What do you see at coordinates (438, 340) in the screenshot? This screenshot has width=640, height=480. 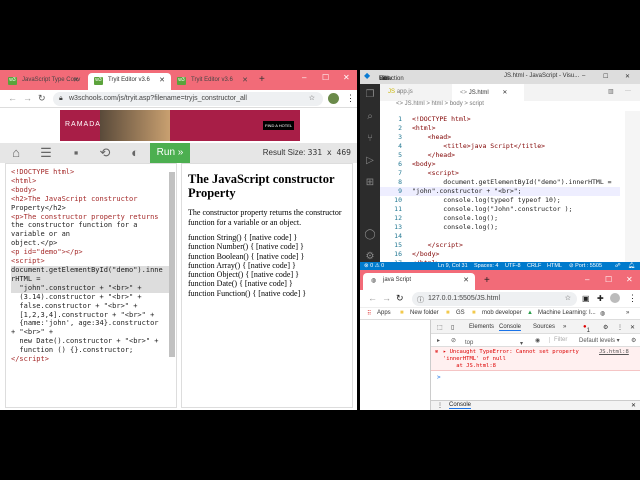 I see `sidebar-toggle-icon: ▸` at bounding box center [438, 340].